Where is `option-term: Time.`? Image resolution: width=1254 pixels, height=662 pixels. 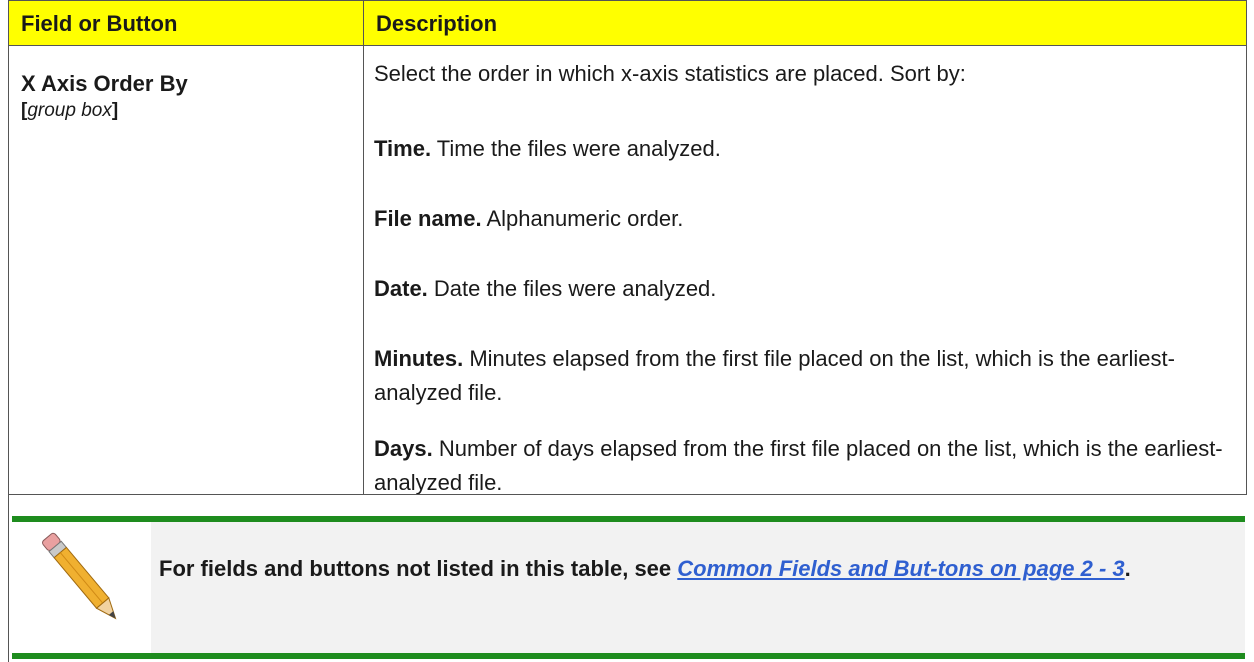
option-term: Time. is located at coordinates (403, 148).